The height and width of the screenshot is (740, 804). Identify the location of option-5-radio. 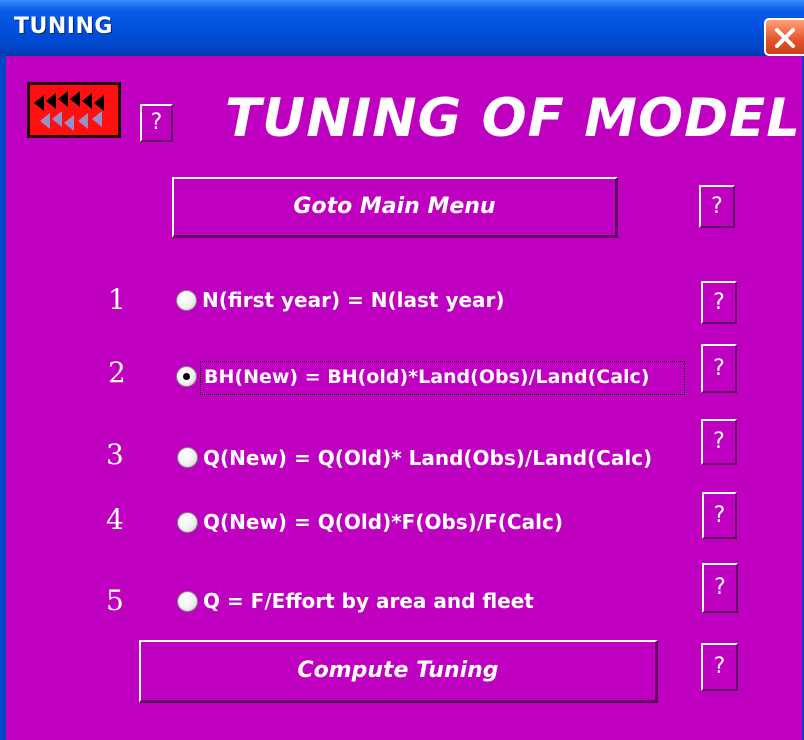
(187, 601).